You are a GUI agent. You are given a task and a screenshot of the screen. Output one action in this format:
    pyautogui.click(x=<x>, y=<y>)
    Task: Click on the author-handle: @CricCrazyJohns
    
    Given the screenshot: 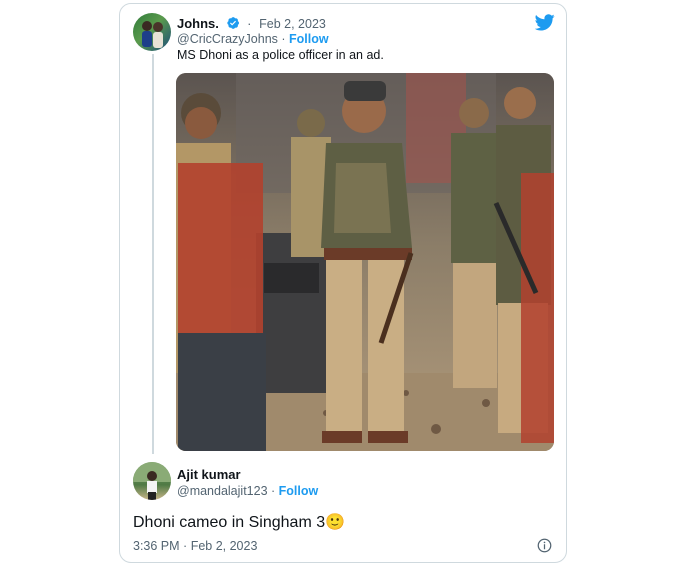 What is the action you would take?
    pyautogui.click(x=227, y=39)
    